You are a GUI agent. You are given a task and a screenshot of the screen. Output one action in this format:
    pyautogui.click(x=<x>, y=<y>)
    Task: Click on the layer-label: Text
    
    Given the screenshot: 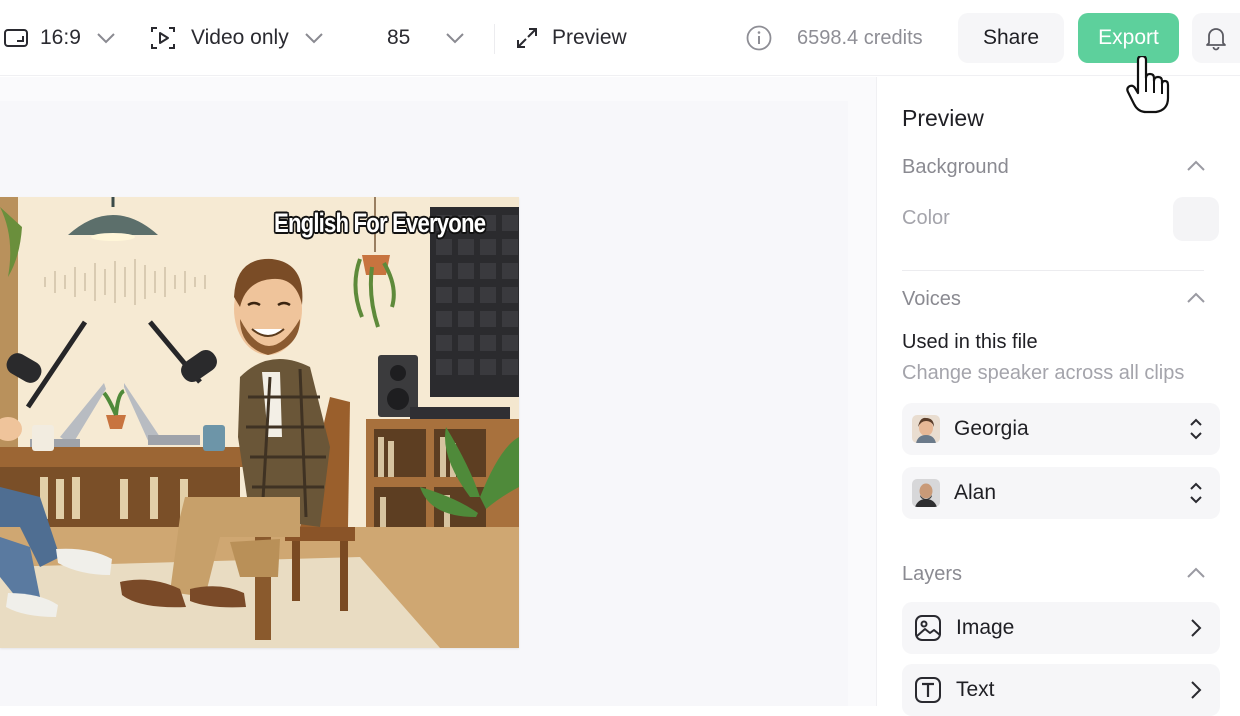 What is the action you would take?
    pyautogui.click(x=975, y=689)
    